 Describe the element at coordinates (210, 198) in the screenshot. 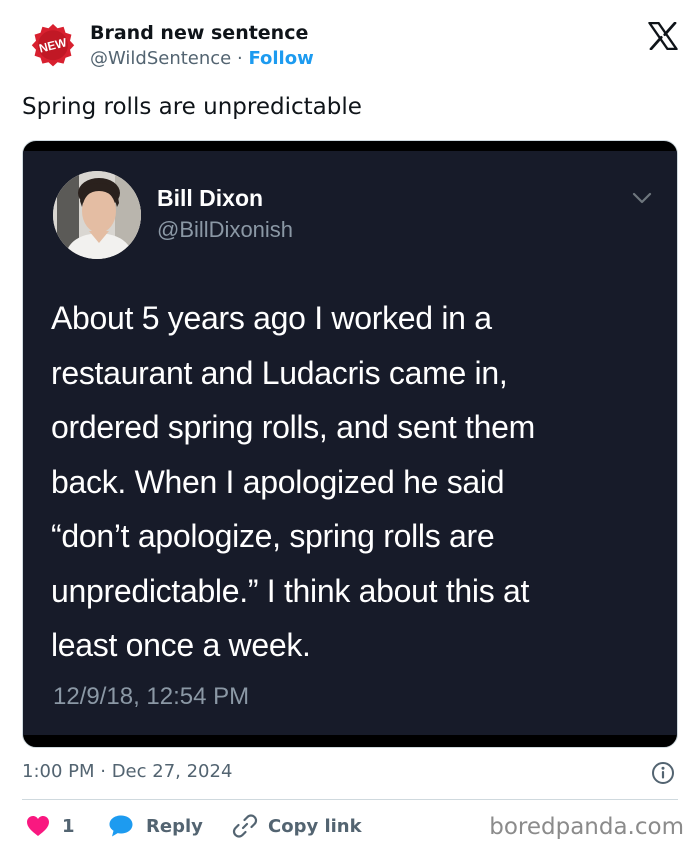

I see `embedded-name: Bill Dixon` at that location.